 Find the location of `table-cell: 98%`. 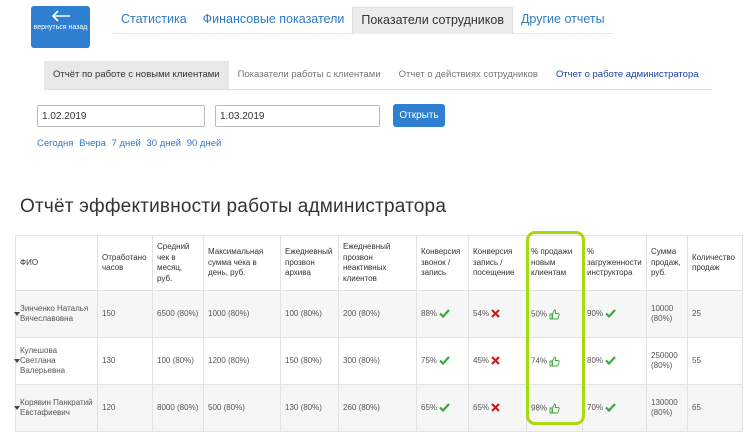

table-cell: 98% is located at coordinates (554, 408).